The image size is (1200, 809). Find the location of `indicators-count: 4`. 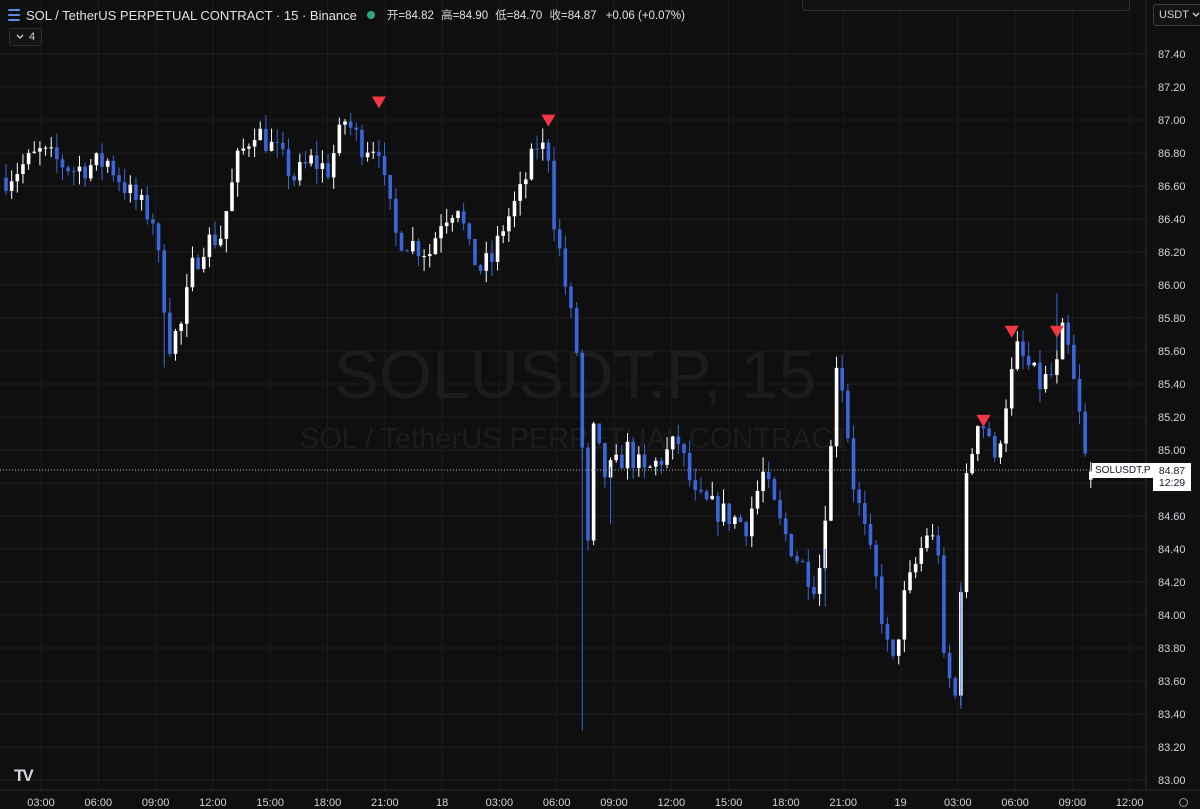

indicators-count: 4 is located at coordinates (32, 37).